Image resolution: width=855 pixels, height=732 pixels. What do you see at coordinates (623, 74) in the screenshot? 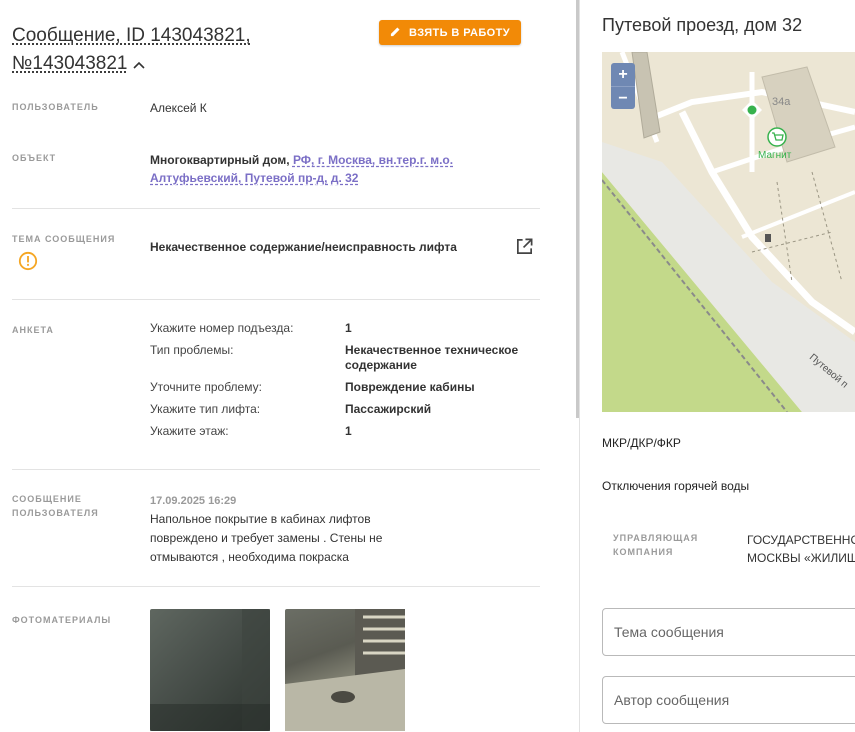
I see `zoom-in-button: +` at bounding box center [623, 74].